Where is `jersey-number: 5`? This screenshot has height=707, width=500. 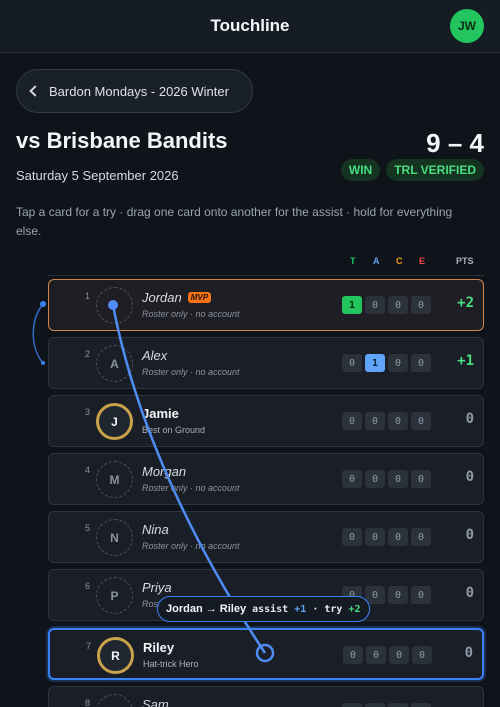 jersey-number: 5 is located at coordinates (88, 528).